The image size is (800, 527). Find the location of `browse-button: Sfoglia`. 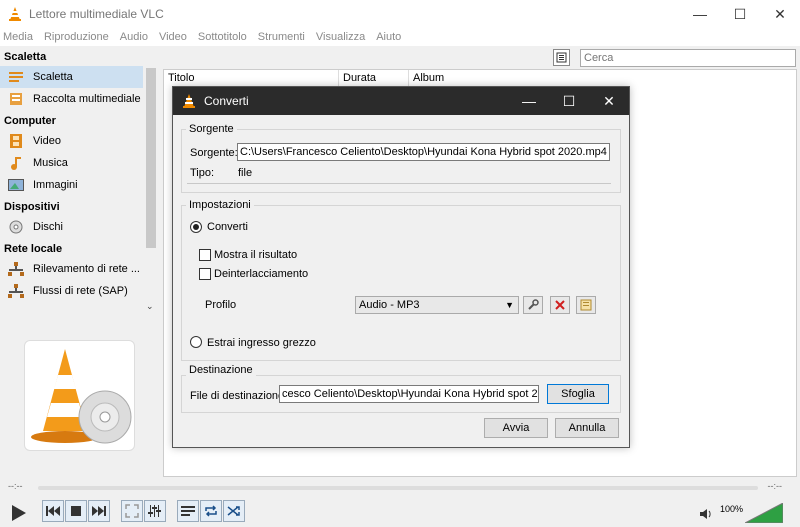

browse-button: Sfoglia is located at coordinates (578, 394).